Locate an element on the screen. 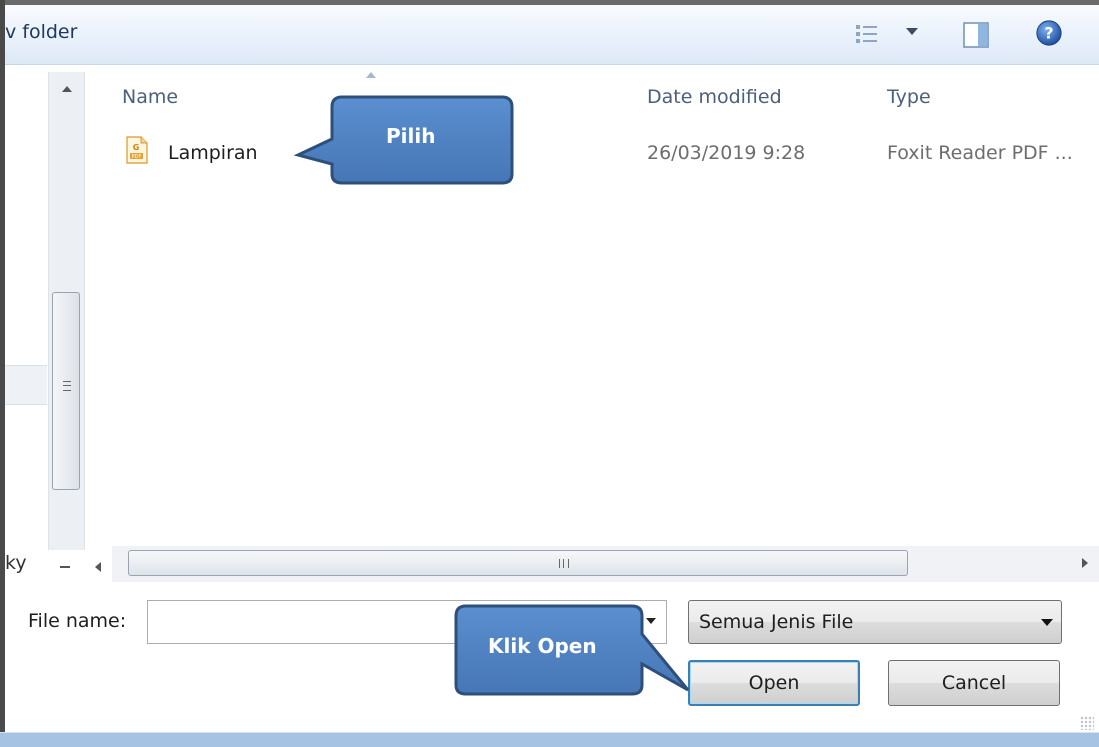 This screenshot has width=1099, height=747. file-name-label: File name: is located at coordinates (77, 621).